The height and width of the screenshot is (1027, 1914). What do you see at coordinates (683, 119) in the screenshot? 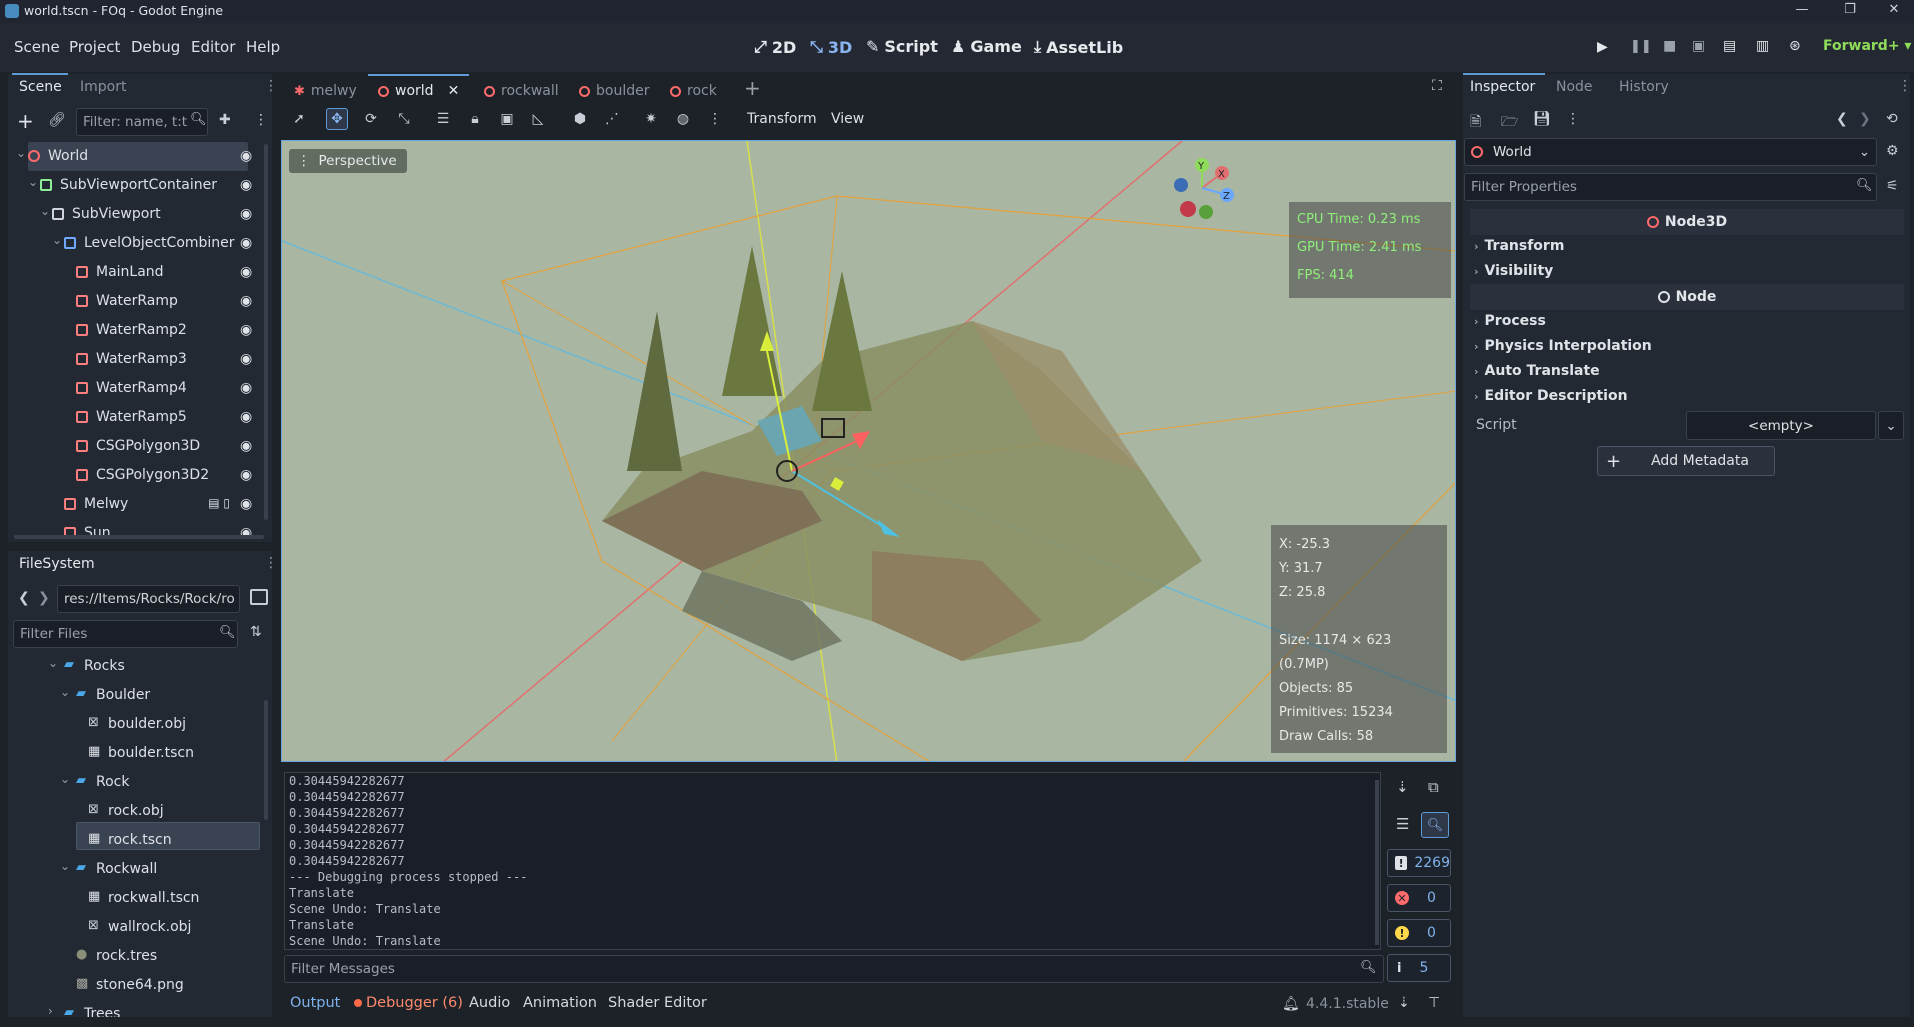
I see `environment-preview-icon: ◍` at bounding box center [683, 119].